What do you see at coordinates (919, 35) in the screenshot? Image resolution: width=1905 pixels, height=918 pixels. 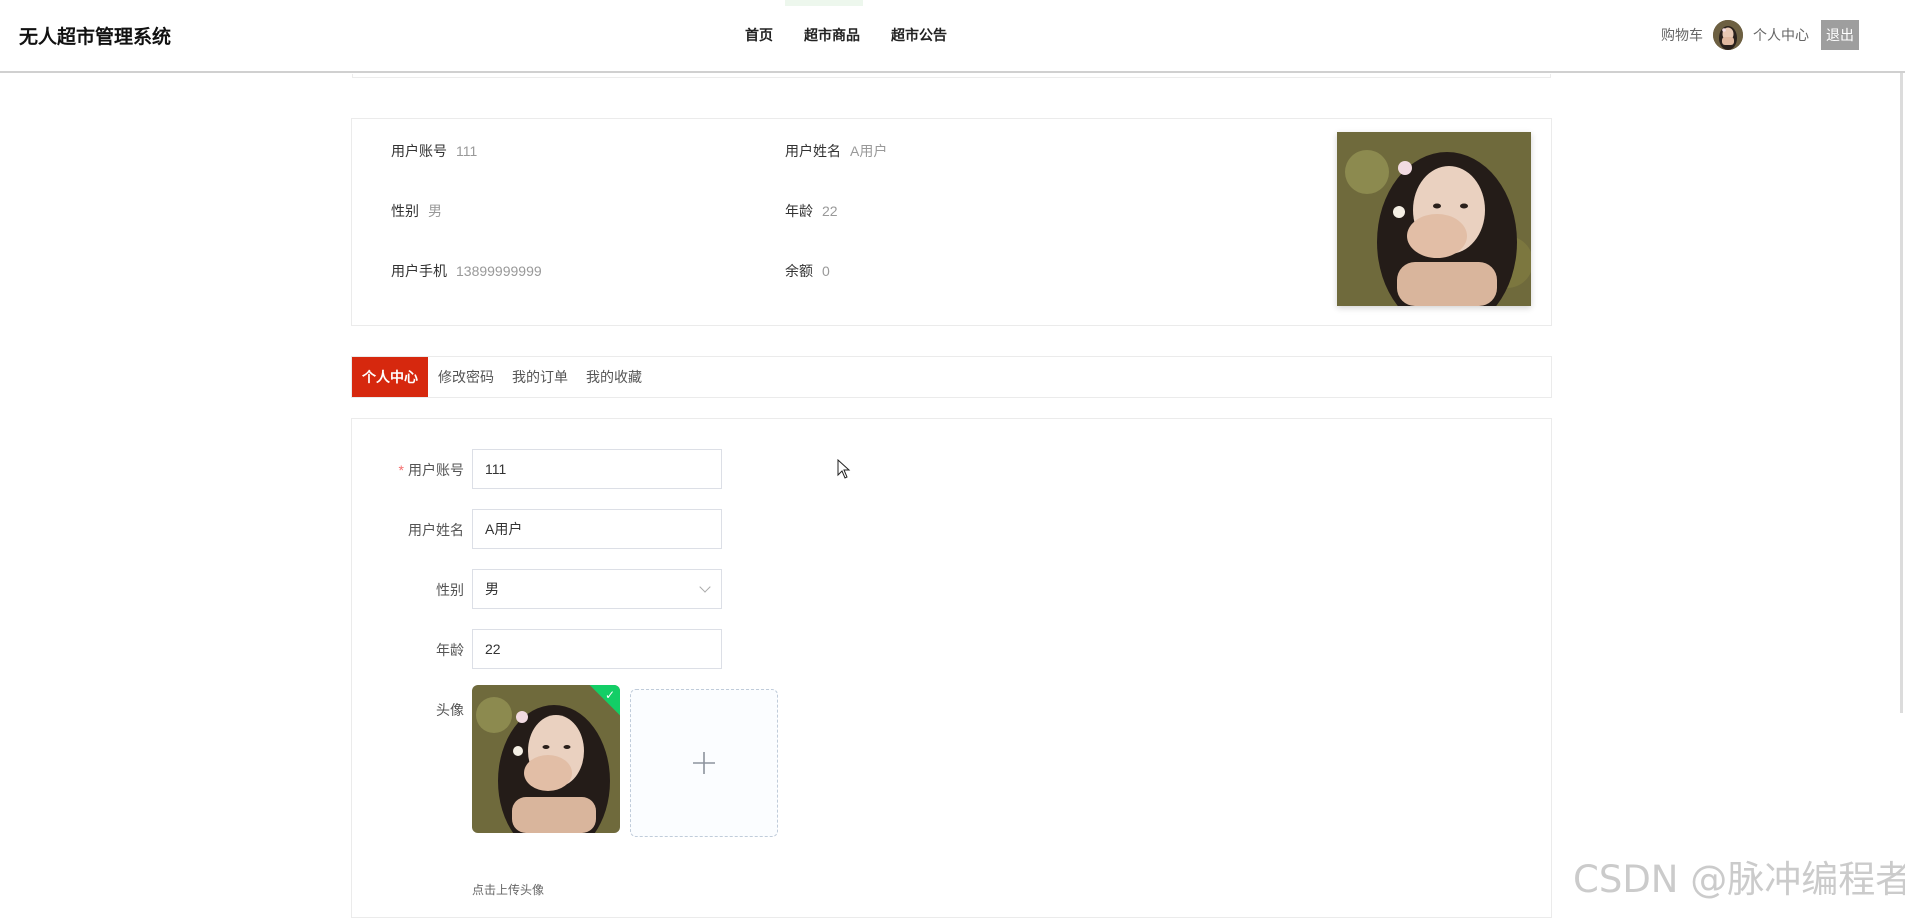 I see `nav-announcements: 超市公告` at bounding box center [919, 35].